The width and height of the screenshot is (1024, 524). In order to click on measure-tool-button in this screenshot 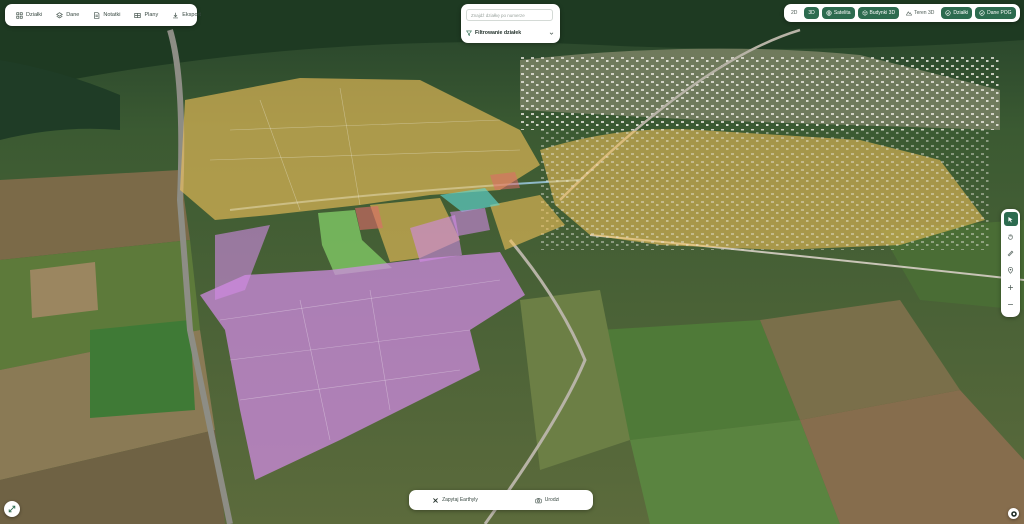, I will do `click(1011, 253)`.